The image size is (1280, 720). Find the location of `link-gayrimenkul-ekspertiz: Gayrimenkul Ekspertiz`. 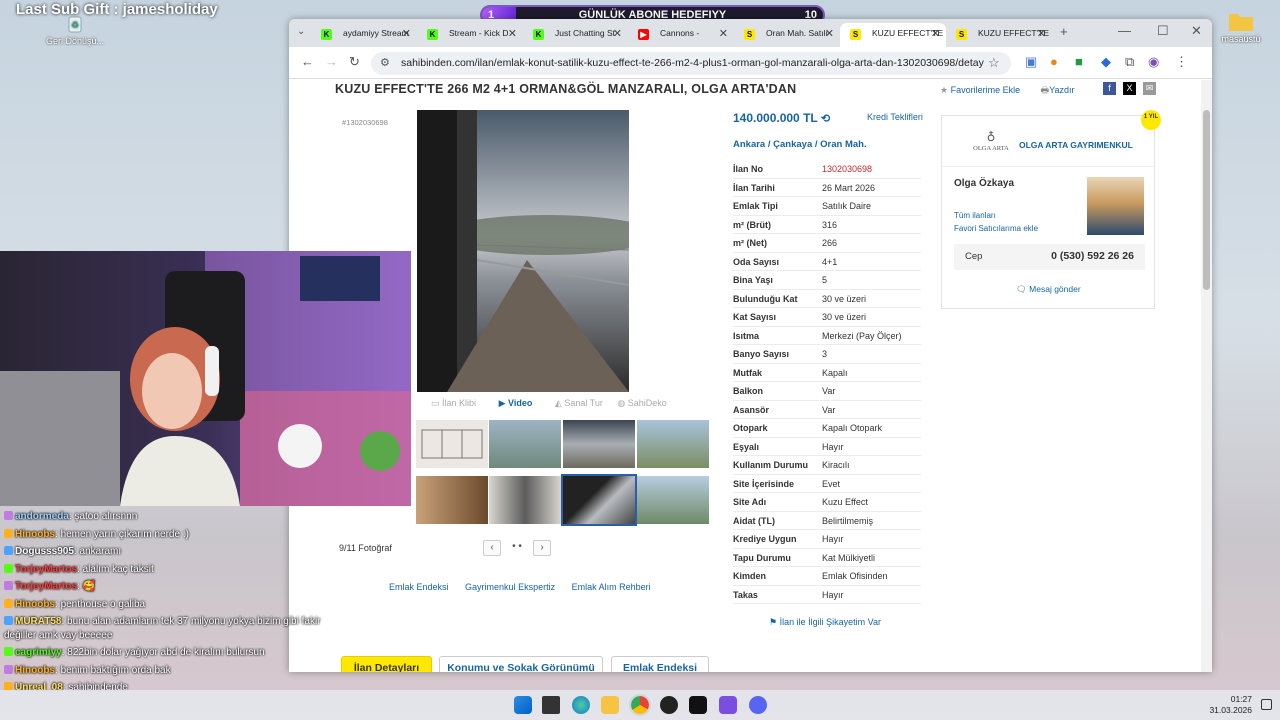

link-gayrimenkul-ekspertiz: Gayrimenkul Ekspertiz is located at coordinates (510, 587).